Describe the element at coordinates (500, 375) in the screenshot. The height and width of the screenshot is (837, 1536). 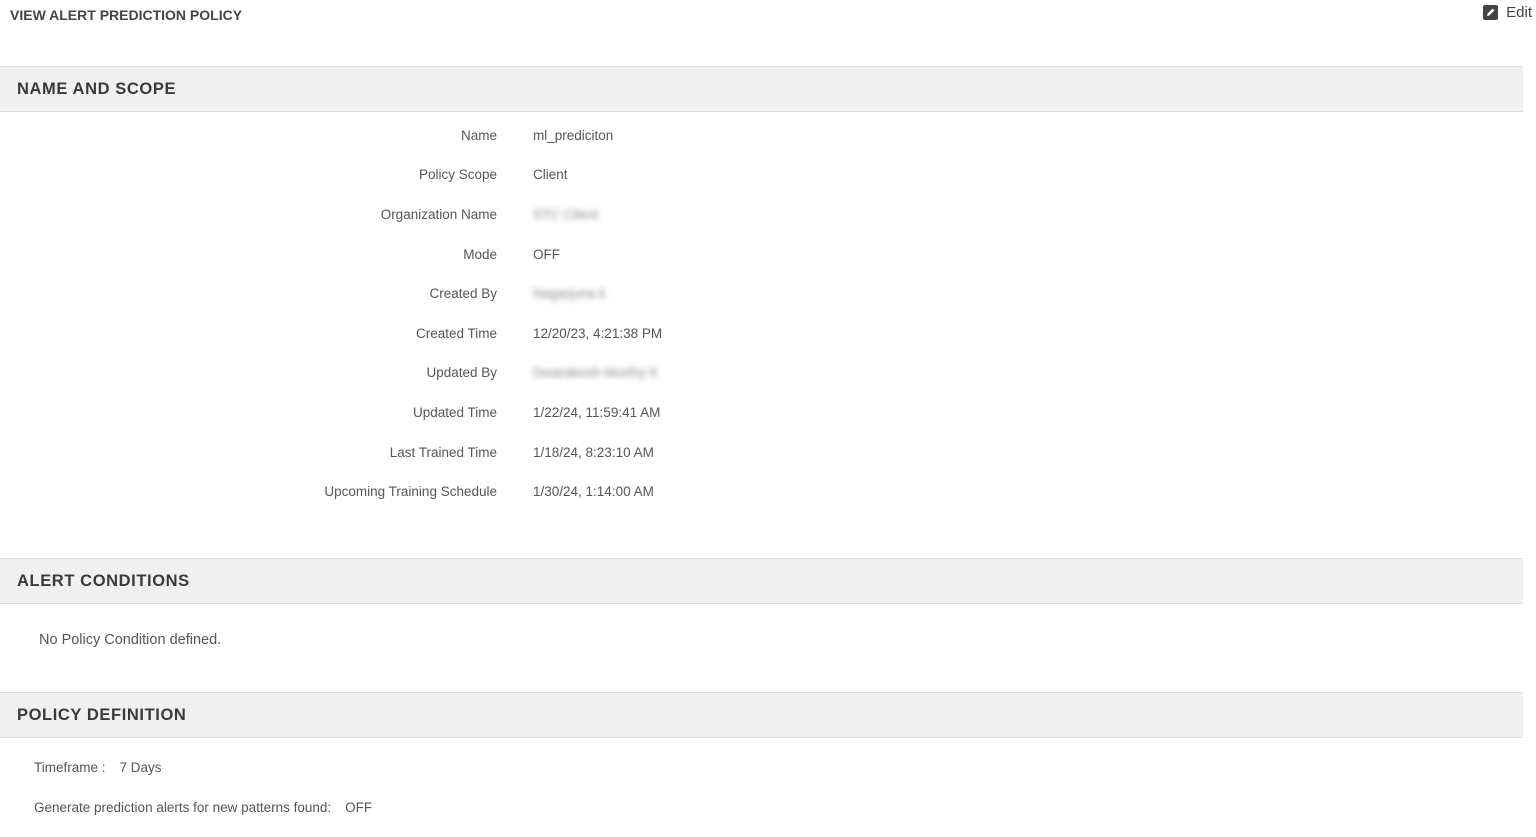
I see `field-row-updated-by: Updated By Dwarakesh Murthy K` at that location.